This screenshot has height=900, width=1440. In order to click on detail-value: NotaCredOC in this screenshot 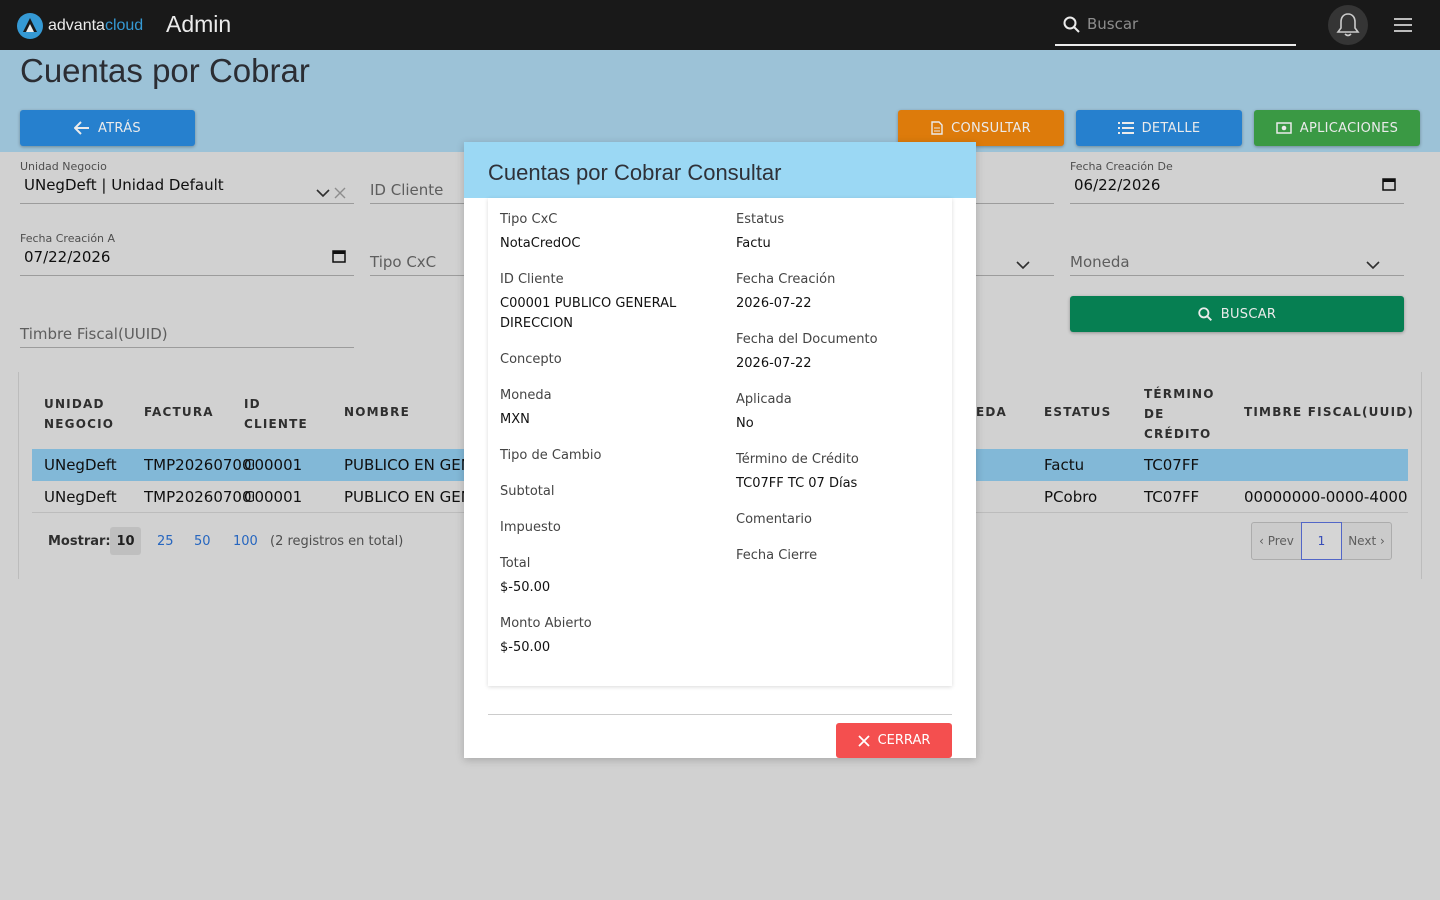, I will do `click(540, 243)`.